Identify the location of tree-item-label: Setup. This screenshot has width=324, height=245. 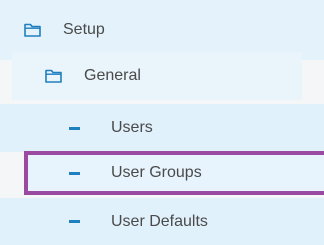
(84, 29).